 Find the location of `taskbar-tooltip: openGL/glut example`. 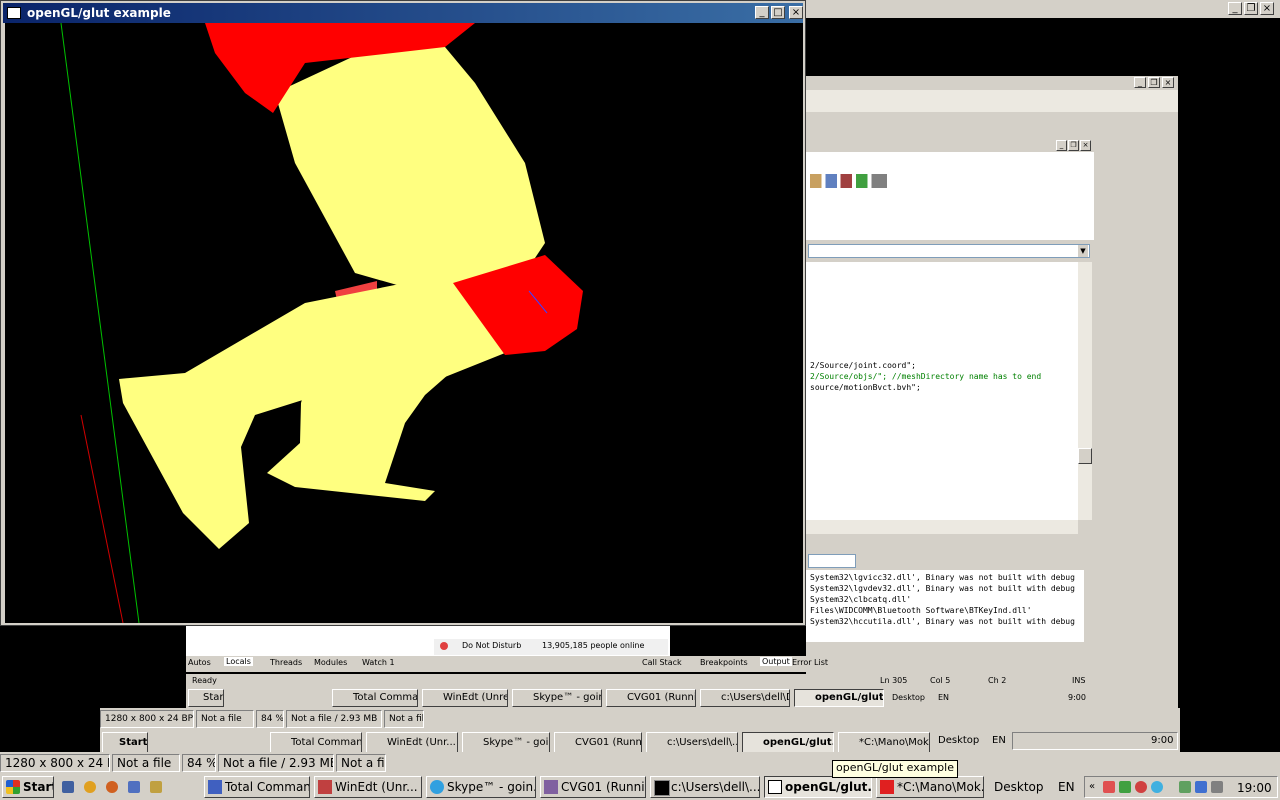

taskbar-tooltip: openGL/glut example is located at coordinates (895, 769).